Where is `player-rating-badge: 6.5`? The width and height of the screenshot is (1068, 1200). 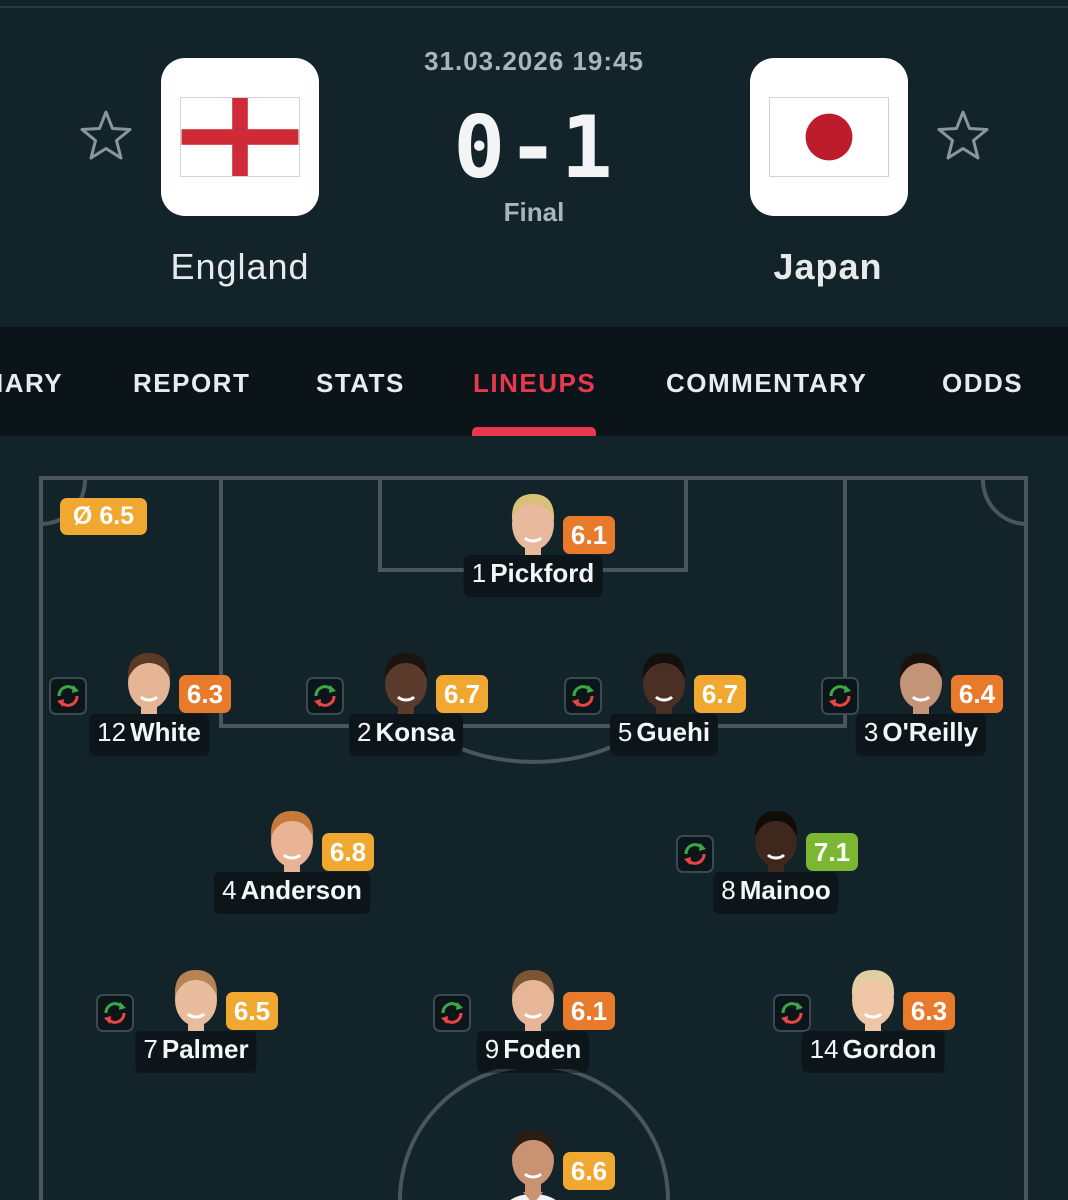 player-rating-badge: 6.5 is located at coordinates (252, 1011).